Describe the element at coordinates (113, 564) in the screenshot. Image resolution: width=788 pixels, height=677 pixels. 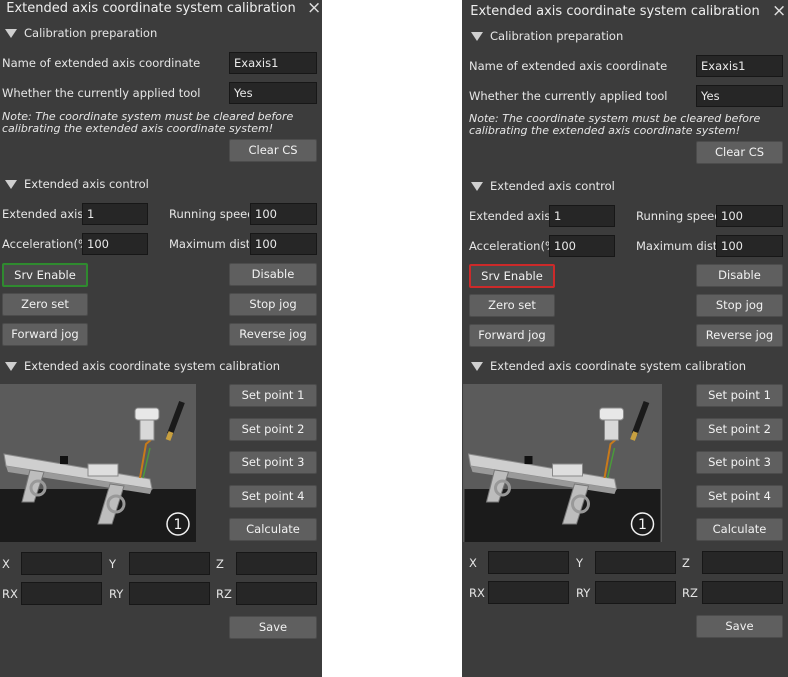
I see `y-label: Y` at that location.